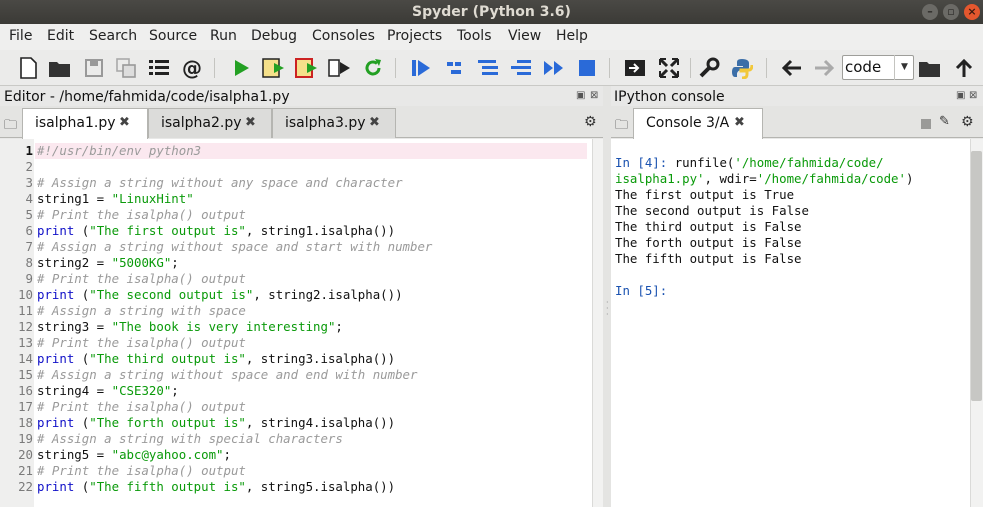  Describe the element at coordinates (320, 358) in the screenshot. I see `code-token: , string3.isalpha())` at that location.